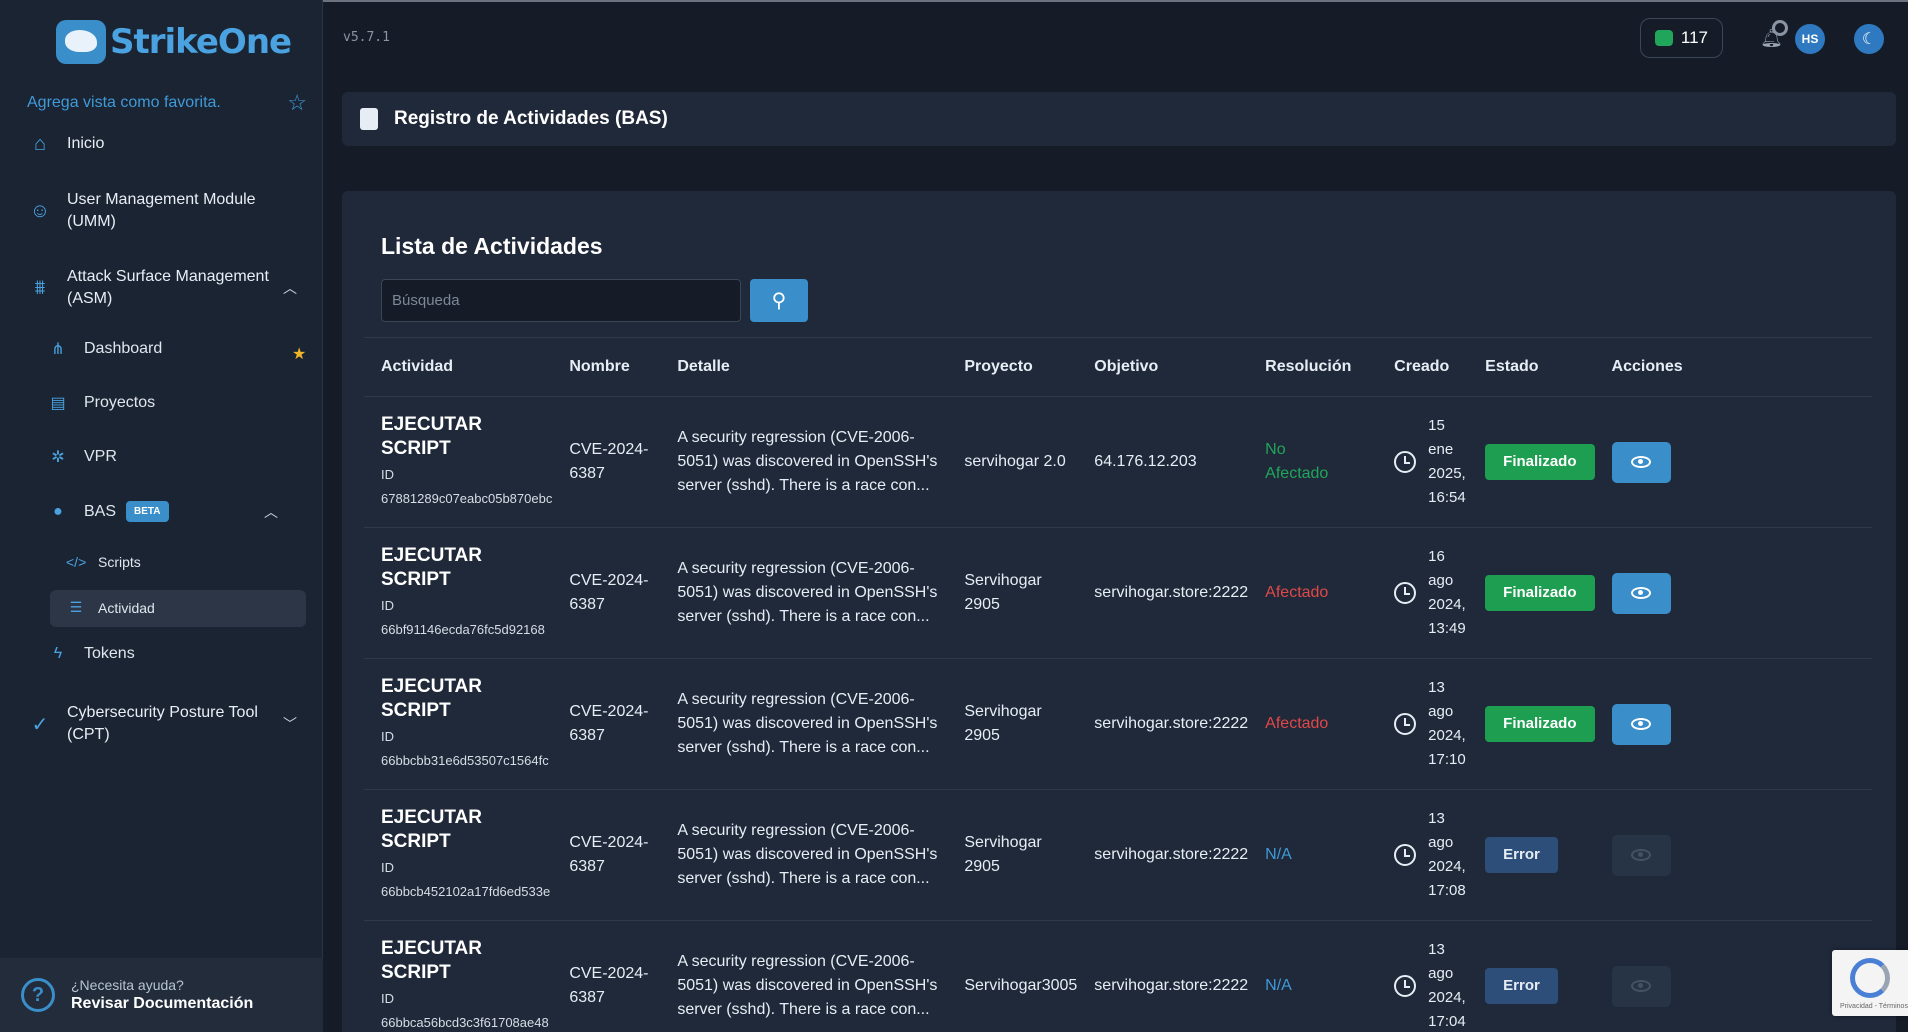 This screenshot has height=1032, width=1908. What do you see at coordinates (465, 1010) in the screenshot?
I see `activity-id: ID 66bbca56bcd3c3f61708ae48` at bounding box center [465, 1010].